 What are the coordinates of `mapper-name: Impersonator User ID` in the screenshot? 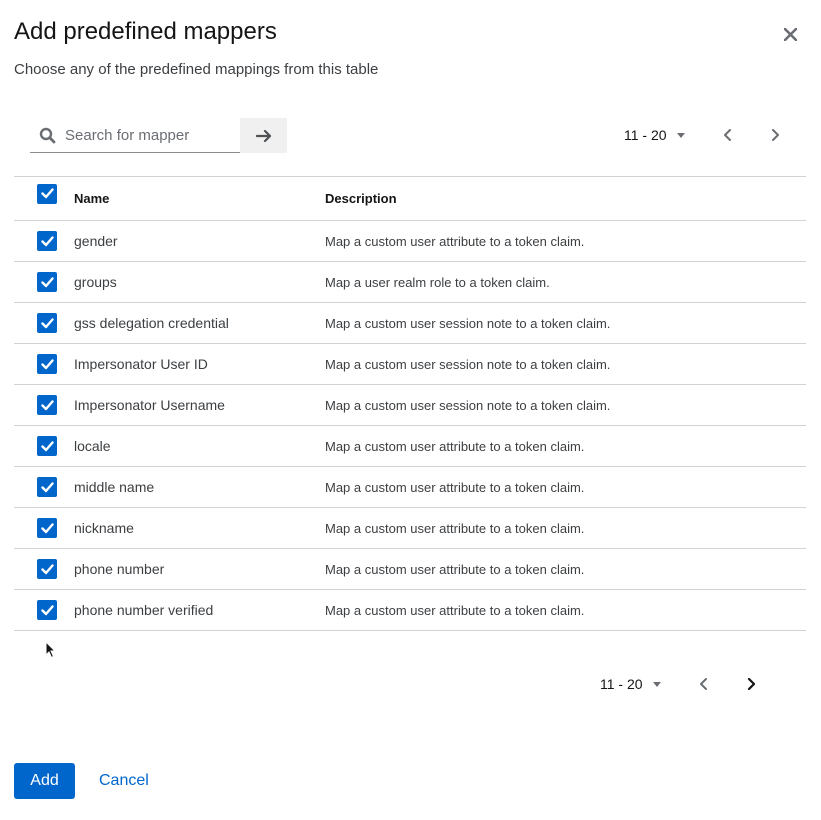 It's located at (141, 364).